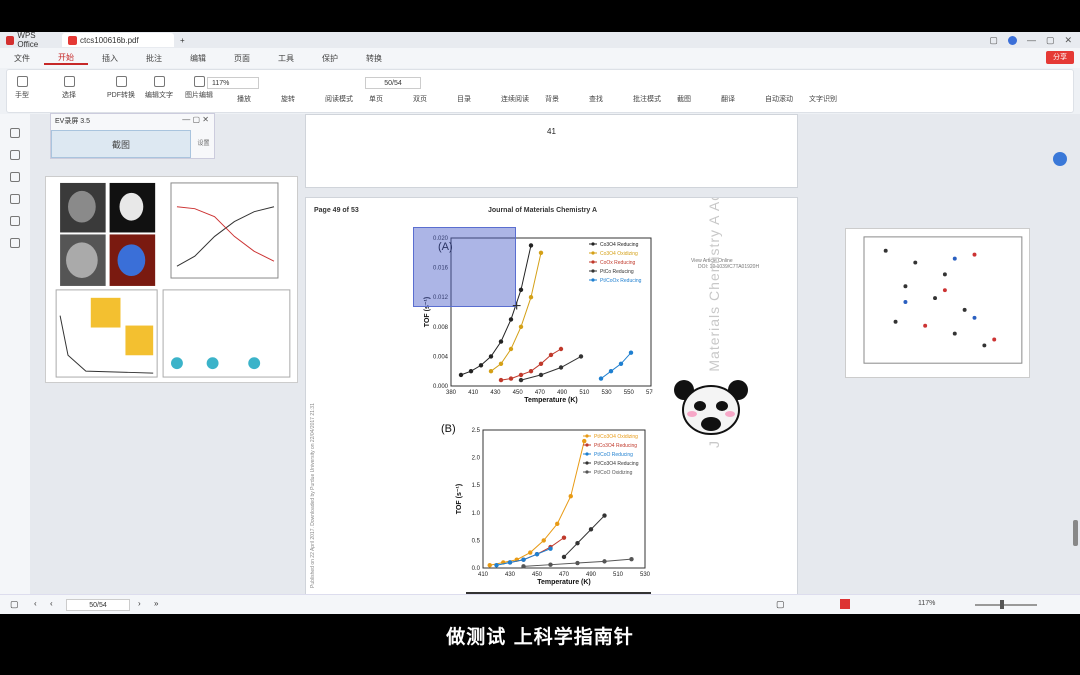 Image resolution: width=1080 pixels, height=675 pixels. What do you see at coordinates (242, 58) in the screenshot?
I see `menu-item: 页面` at bounding box center [242, 58].